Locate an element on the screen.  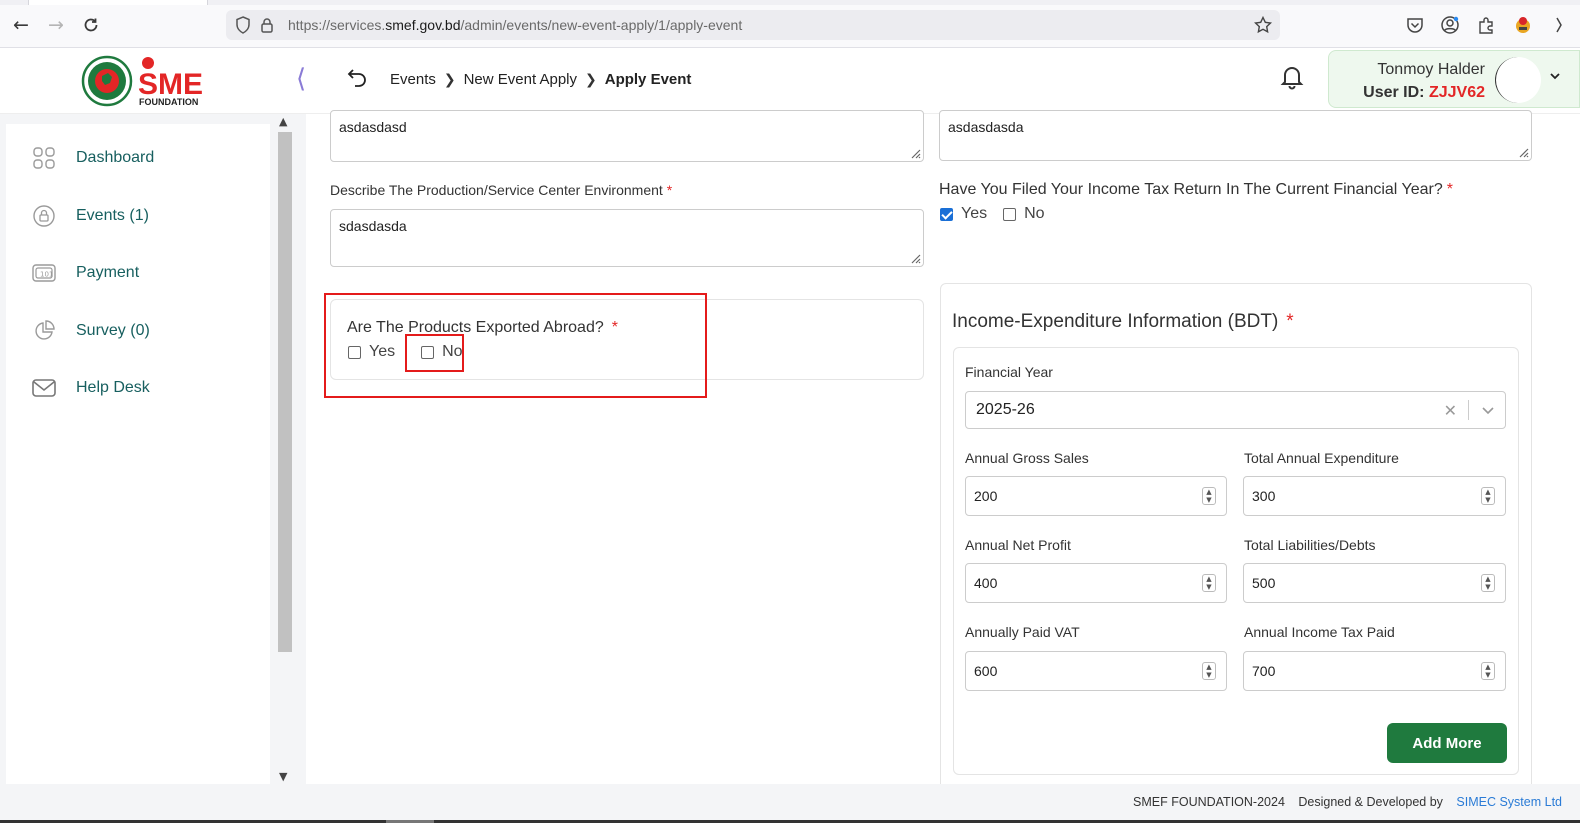
svg-text: FOUNDATION is located at coordinates (168, 102).